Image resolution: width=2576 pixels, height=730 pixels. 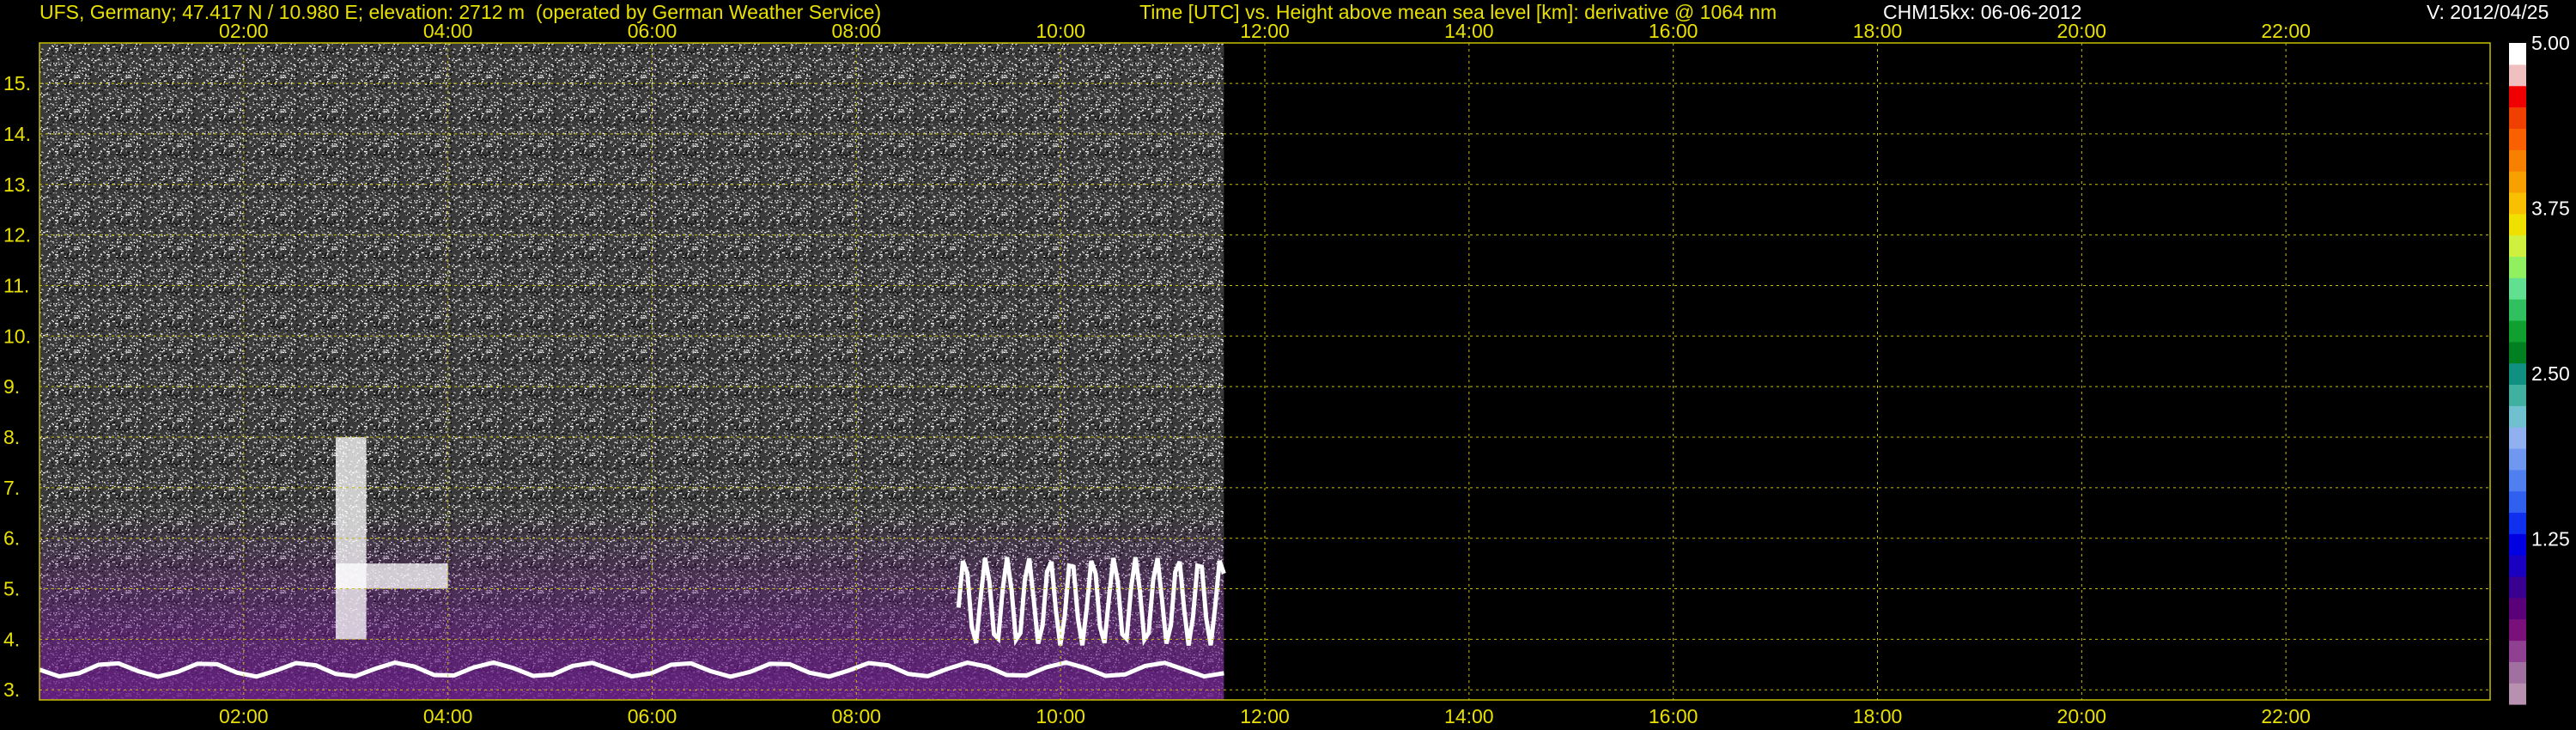 What do you see at coordinates (2551, 373) in the screenshot?
I see `colorbar-tick-label: 2.50` at bounding box center [2551, 373].